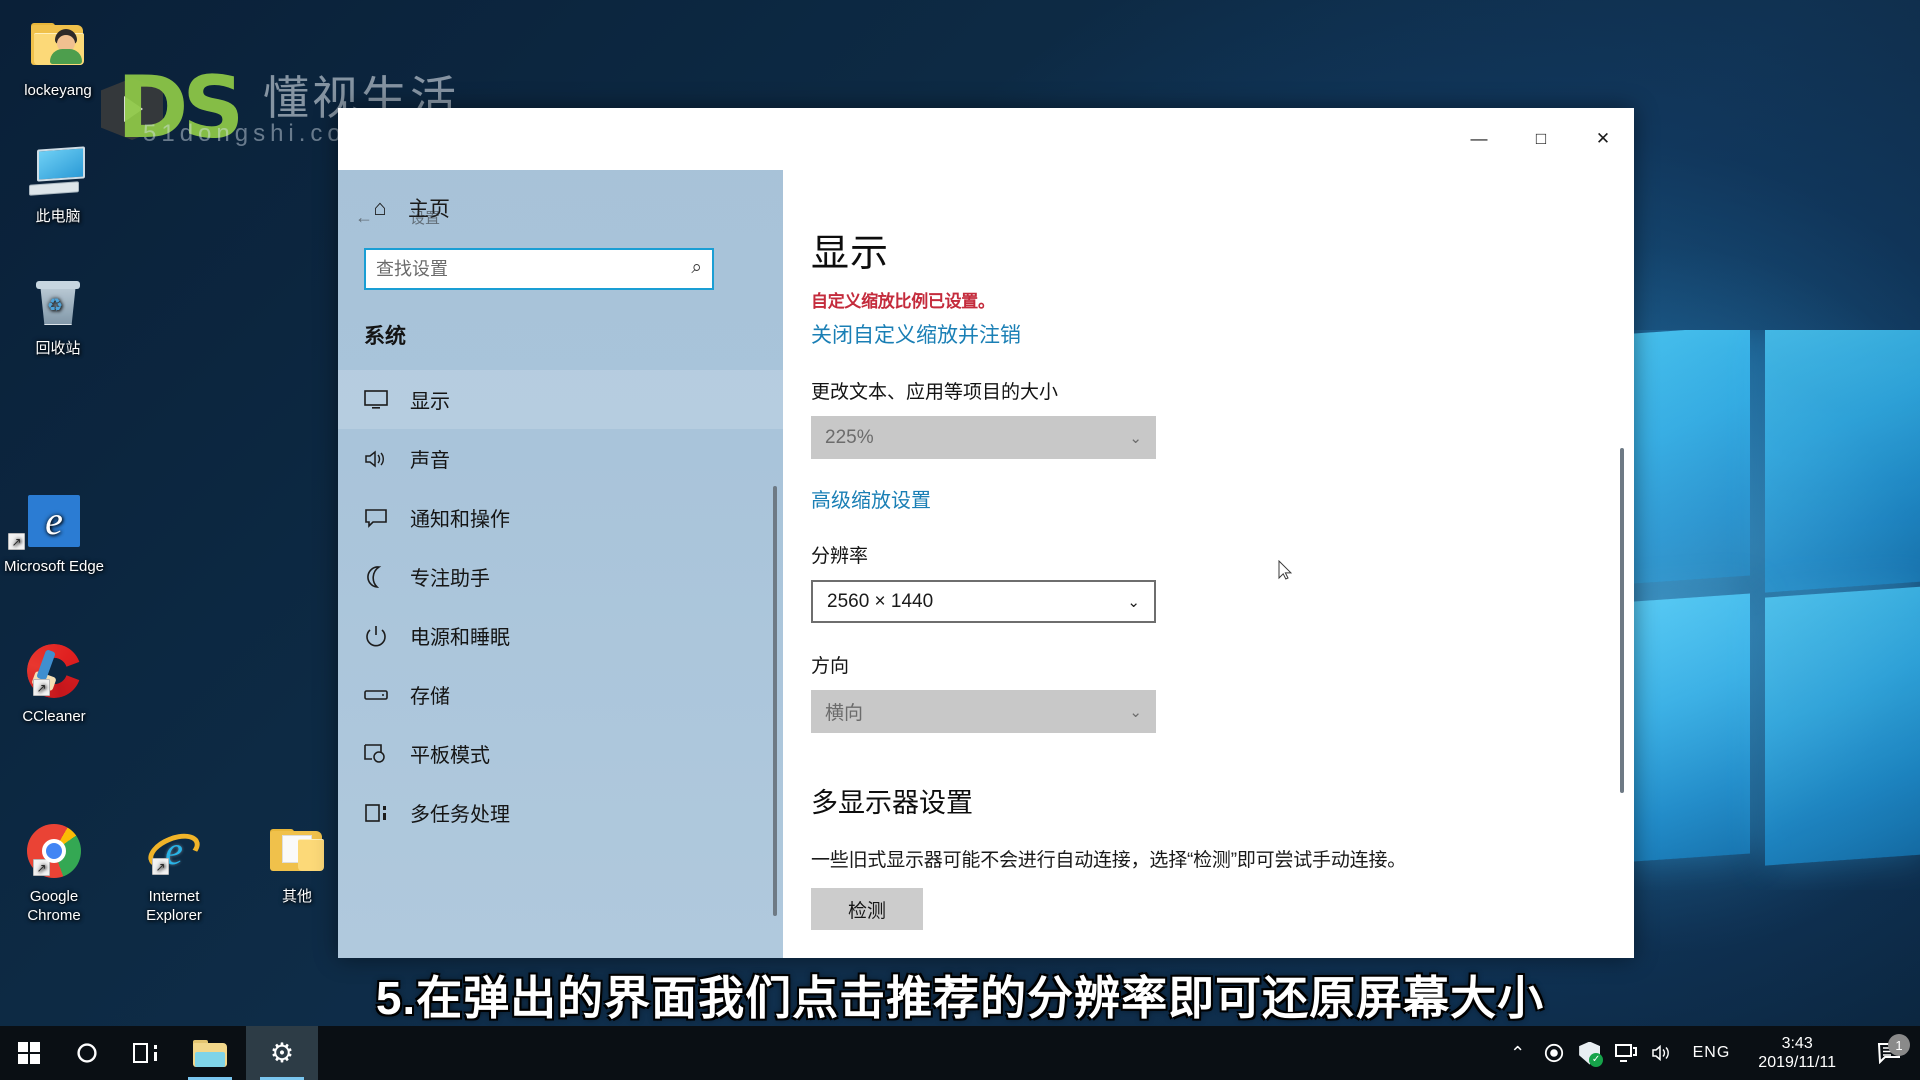 This screenshot has height=1080, width=1920. Describe the element at coordinates (58, 303) in the screenshot. I see `recycle-bin-icon: ♻` at that location.